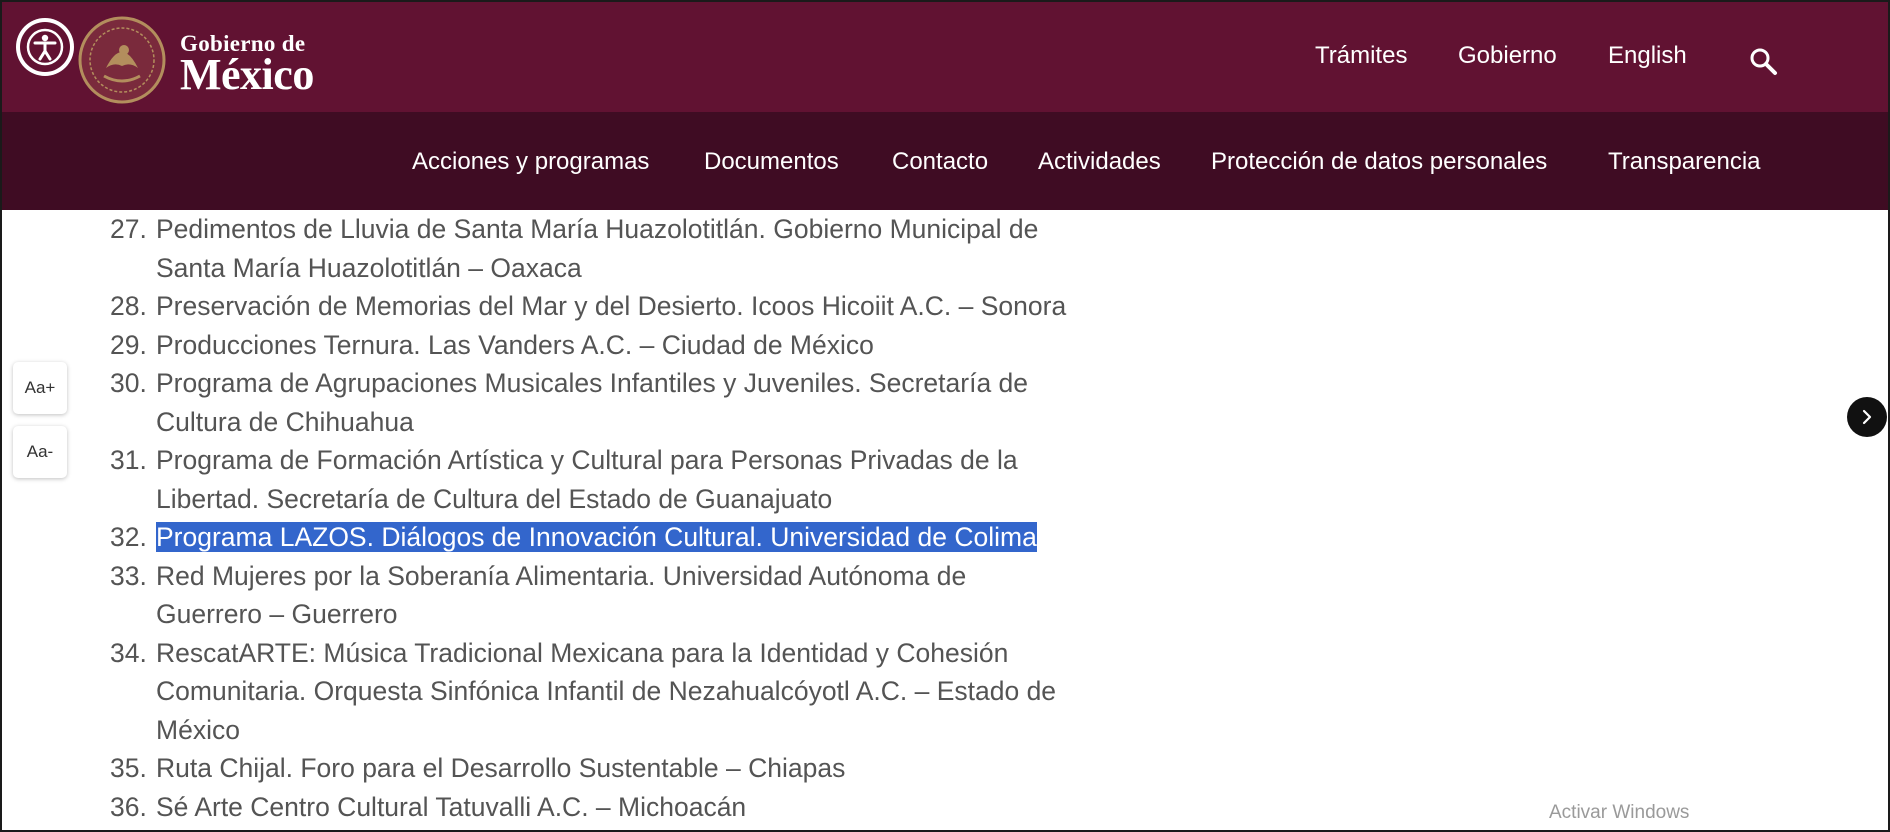  What do you see at coordinates (128, 383) in the screenshot?
I see `list-item-number: 30.` at bounding box center [128, 383].